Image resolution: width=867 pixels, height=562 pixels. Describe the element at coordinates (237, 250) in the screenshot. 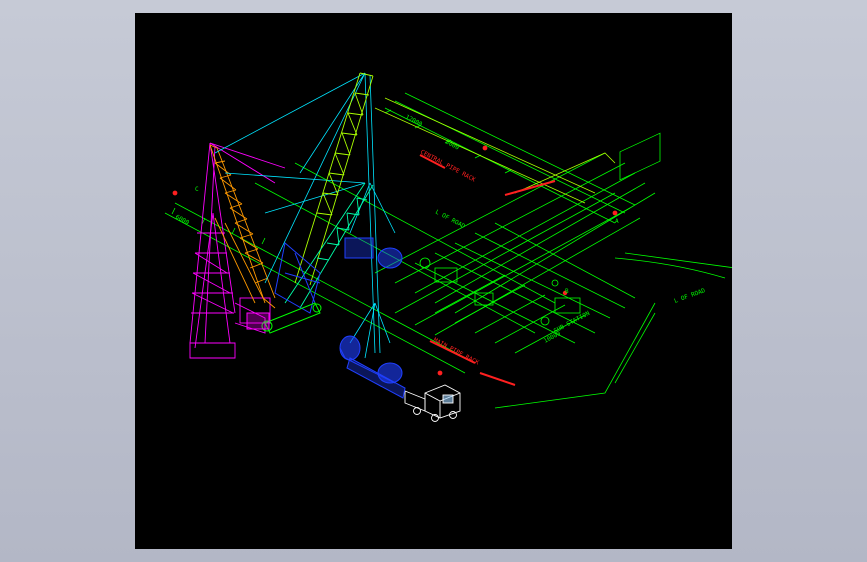

I see `crawler-crane-left` at that location.